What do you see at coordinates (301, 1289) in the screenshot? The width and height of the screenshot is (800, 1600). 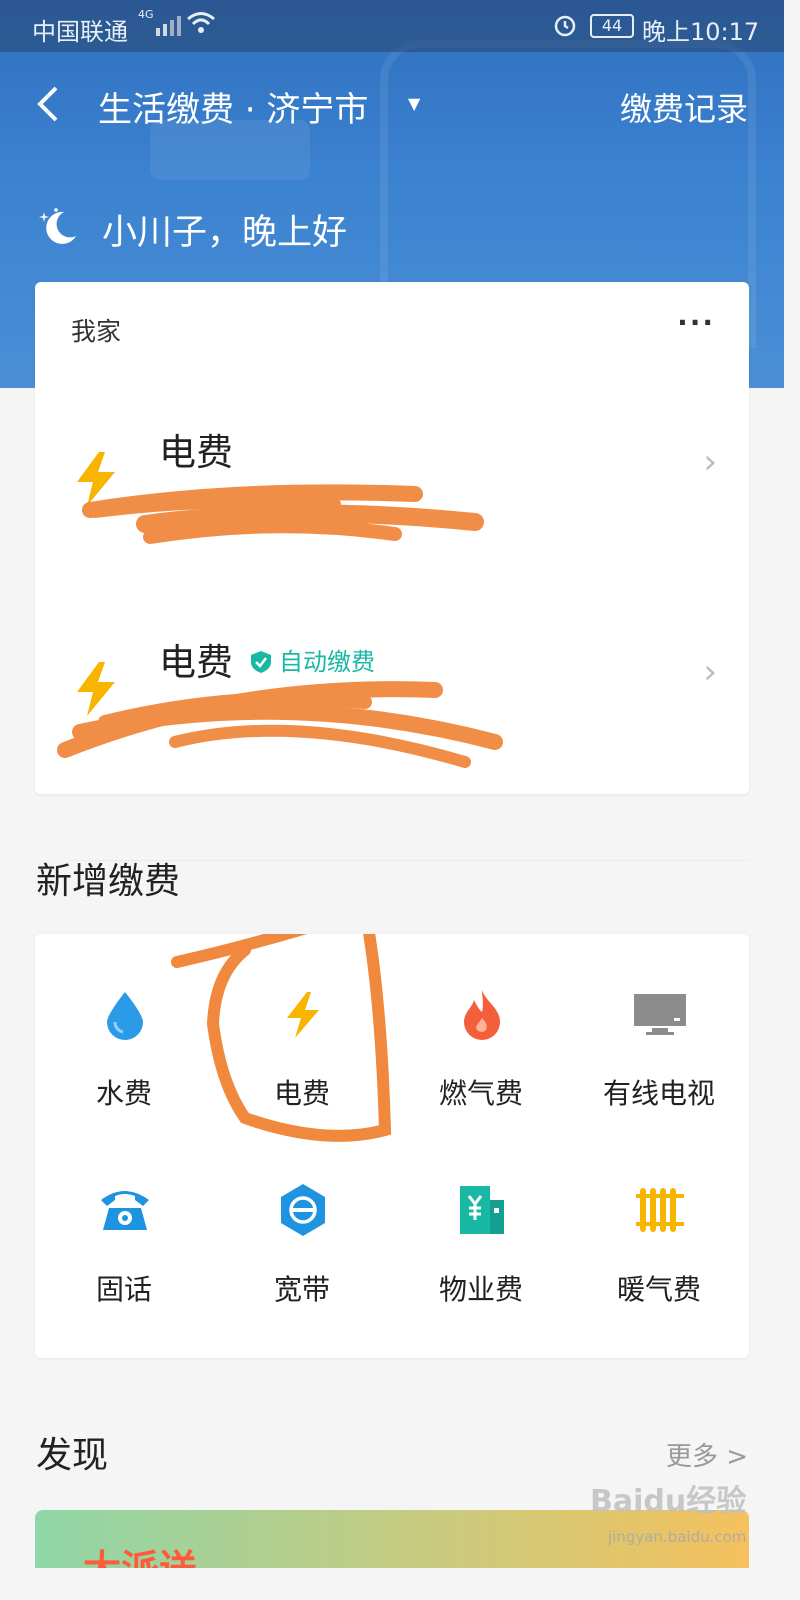 I see `tile-label: 宽带` at bounding box center [301, 1289].